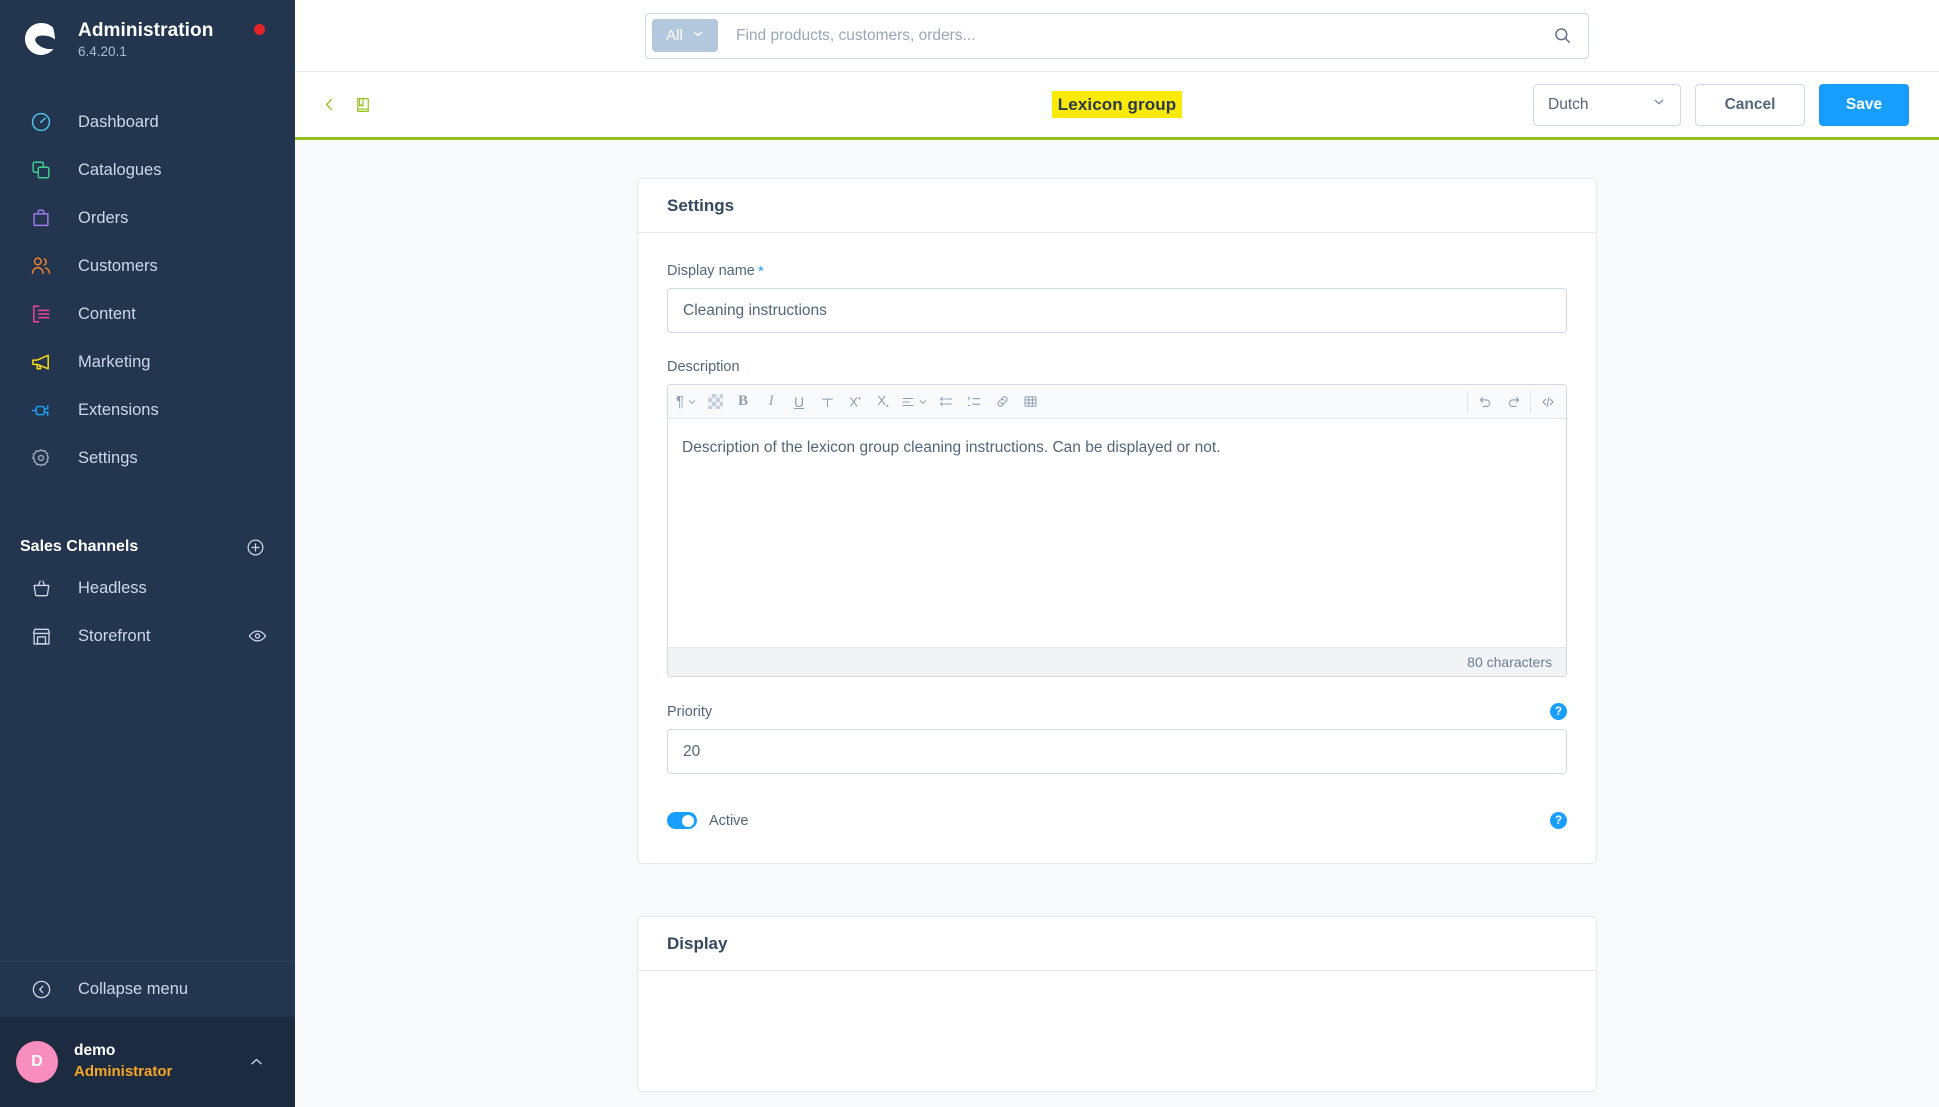  Describe the element at coordinates (974, 402) in the screenshot. I see `ordered-list-icon` at that location.